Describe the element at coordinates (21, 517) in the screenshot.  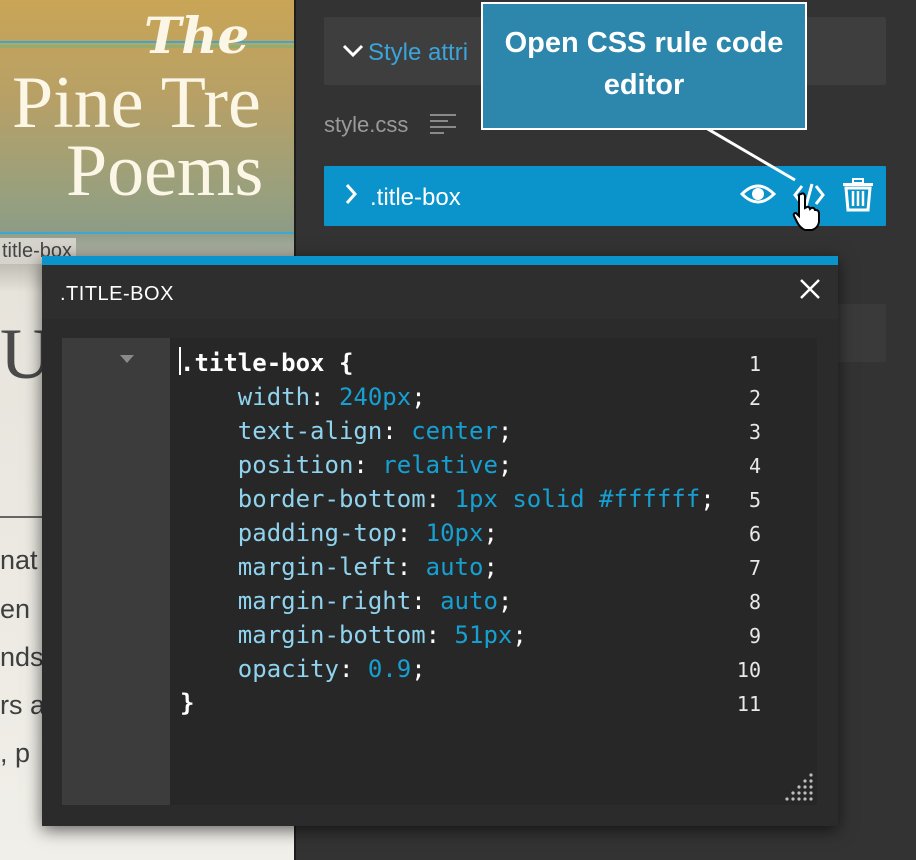
I see `preview-divider` at that location.